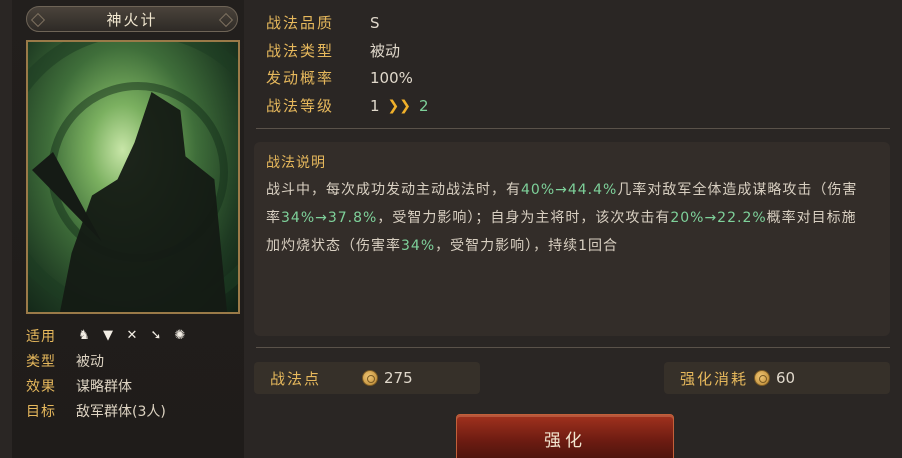  What do you see at coordinates (300, 23) in the screenshot?
I see `quality-label: 战法品质` at bounding box center [300, 23].